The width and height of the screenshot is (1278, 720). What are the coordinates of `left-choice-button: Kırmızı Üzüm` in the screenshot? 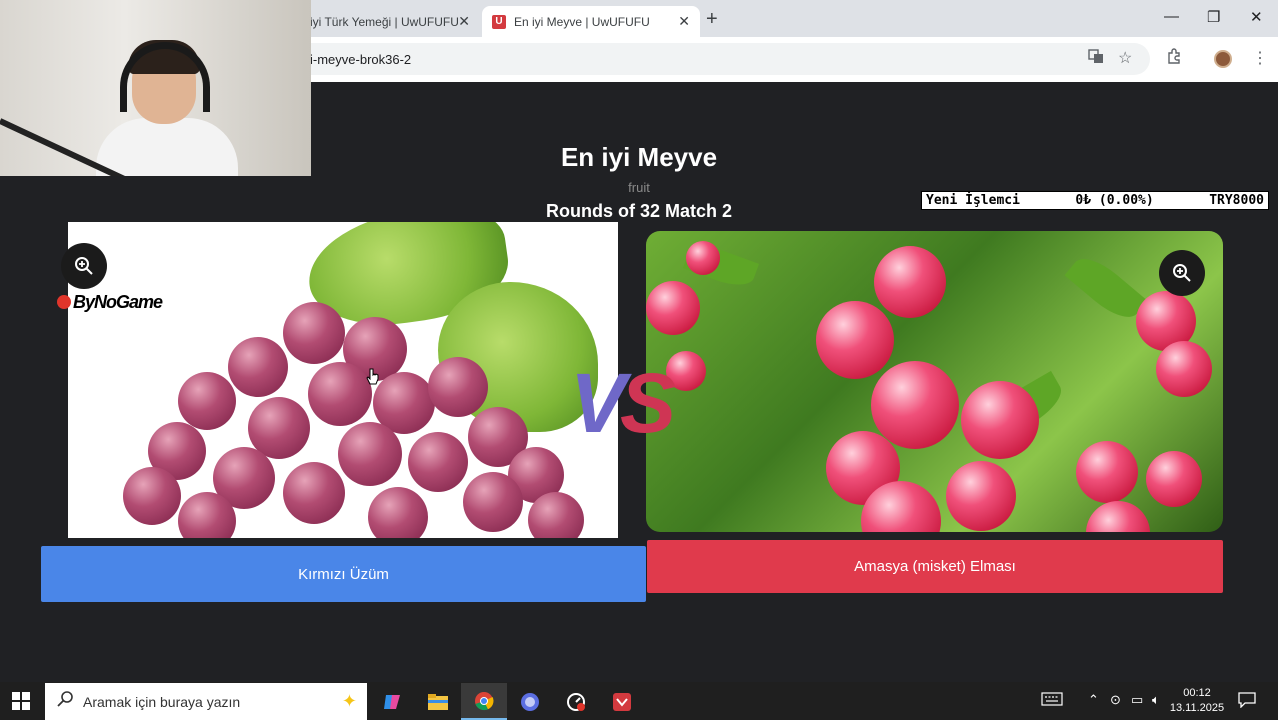 It's located at (343, 574).